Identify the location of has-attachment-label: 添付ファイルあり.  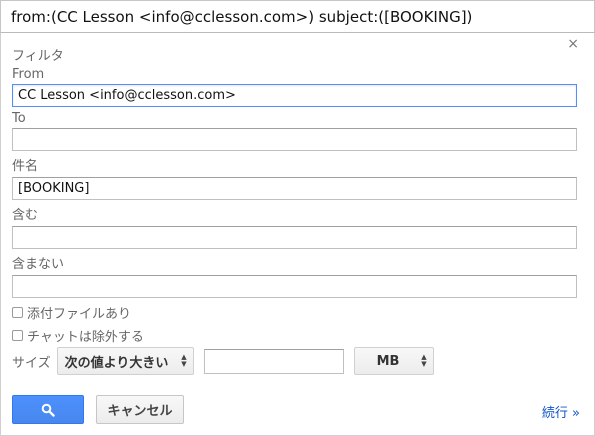
(79, 314).